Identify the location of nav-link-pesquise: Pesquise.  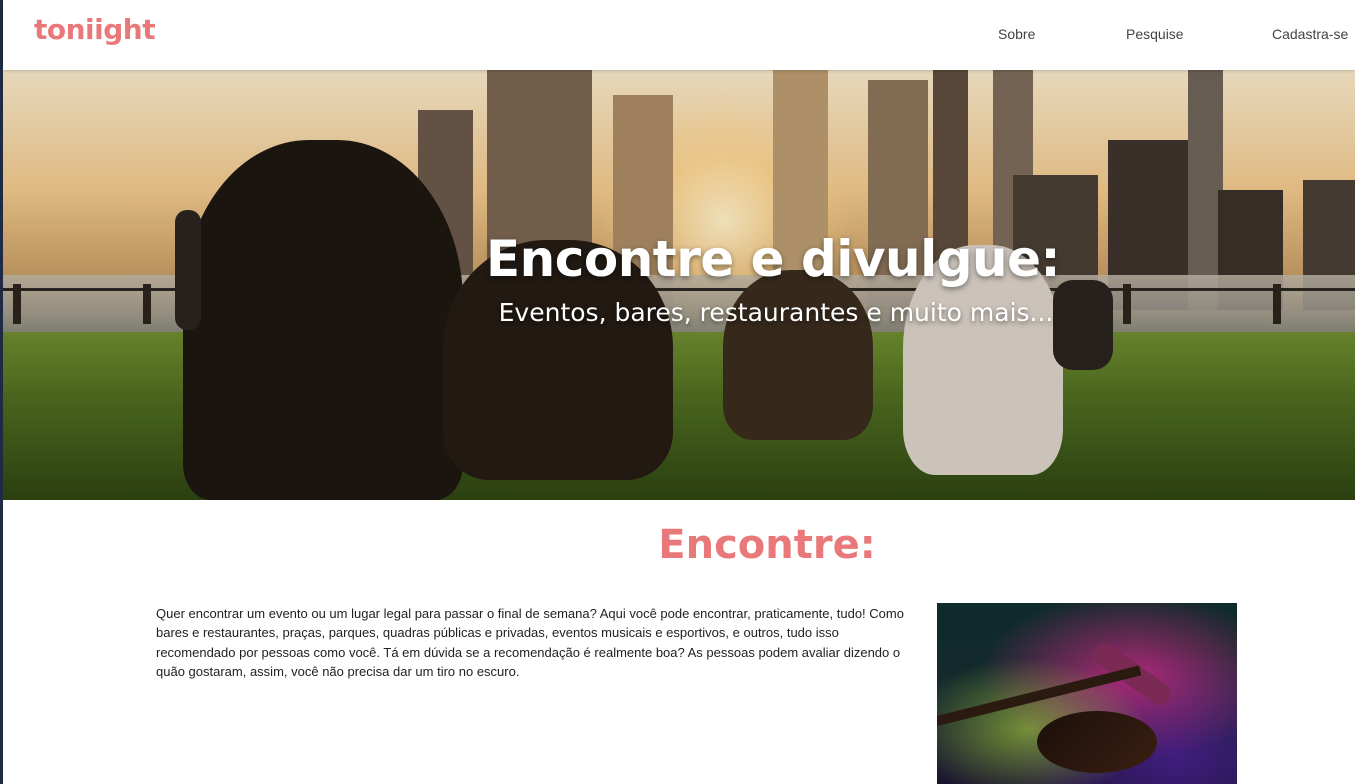
(1155, 34).